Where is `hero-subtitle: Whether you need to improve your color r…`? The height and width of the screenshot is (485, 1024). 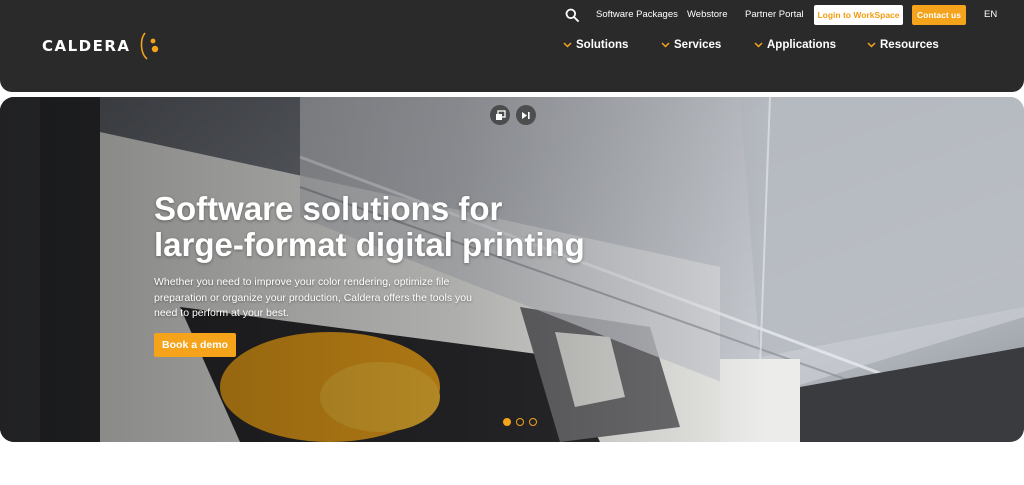 hero-subtitle: Whether you need to improve your color r… is located at coordinates (313, 297).